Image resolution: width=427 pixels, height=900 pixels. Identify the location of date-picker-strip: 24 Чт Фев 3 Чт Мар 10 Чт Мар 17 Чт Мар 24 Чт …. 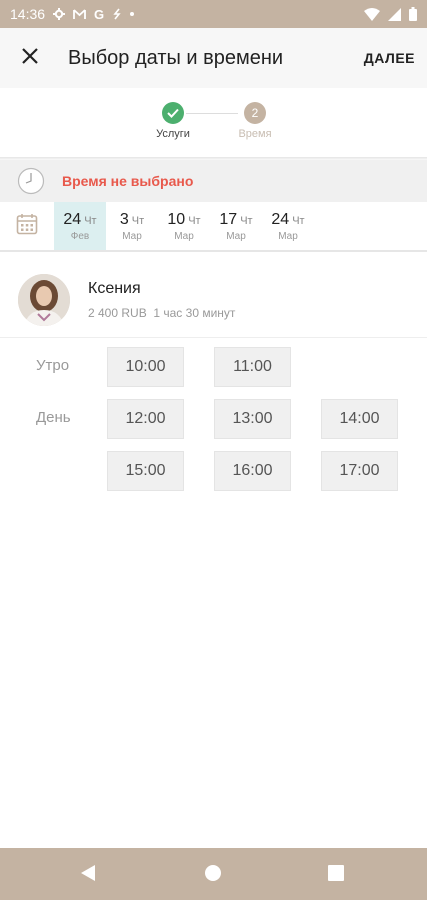
(213, 227).